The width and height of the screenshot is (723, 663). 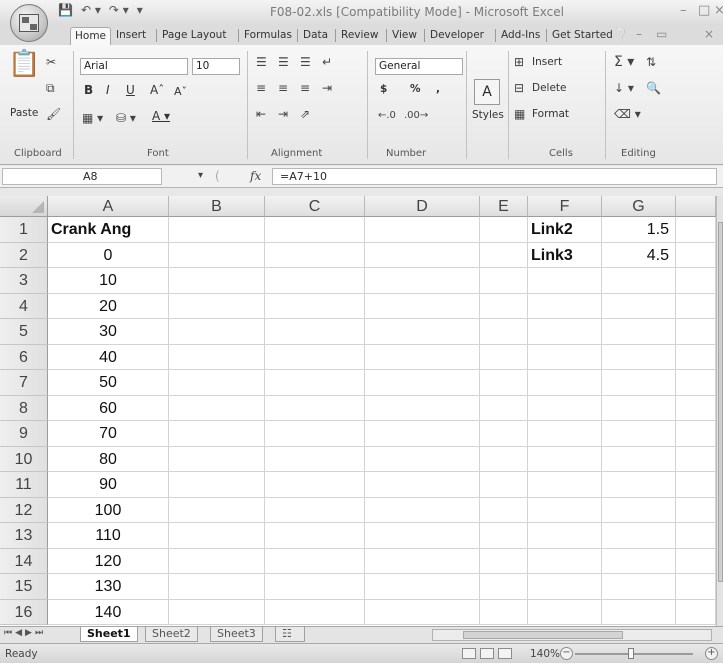 I want to click on cell-b13, so click(x=217, y=536).